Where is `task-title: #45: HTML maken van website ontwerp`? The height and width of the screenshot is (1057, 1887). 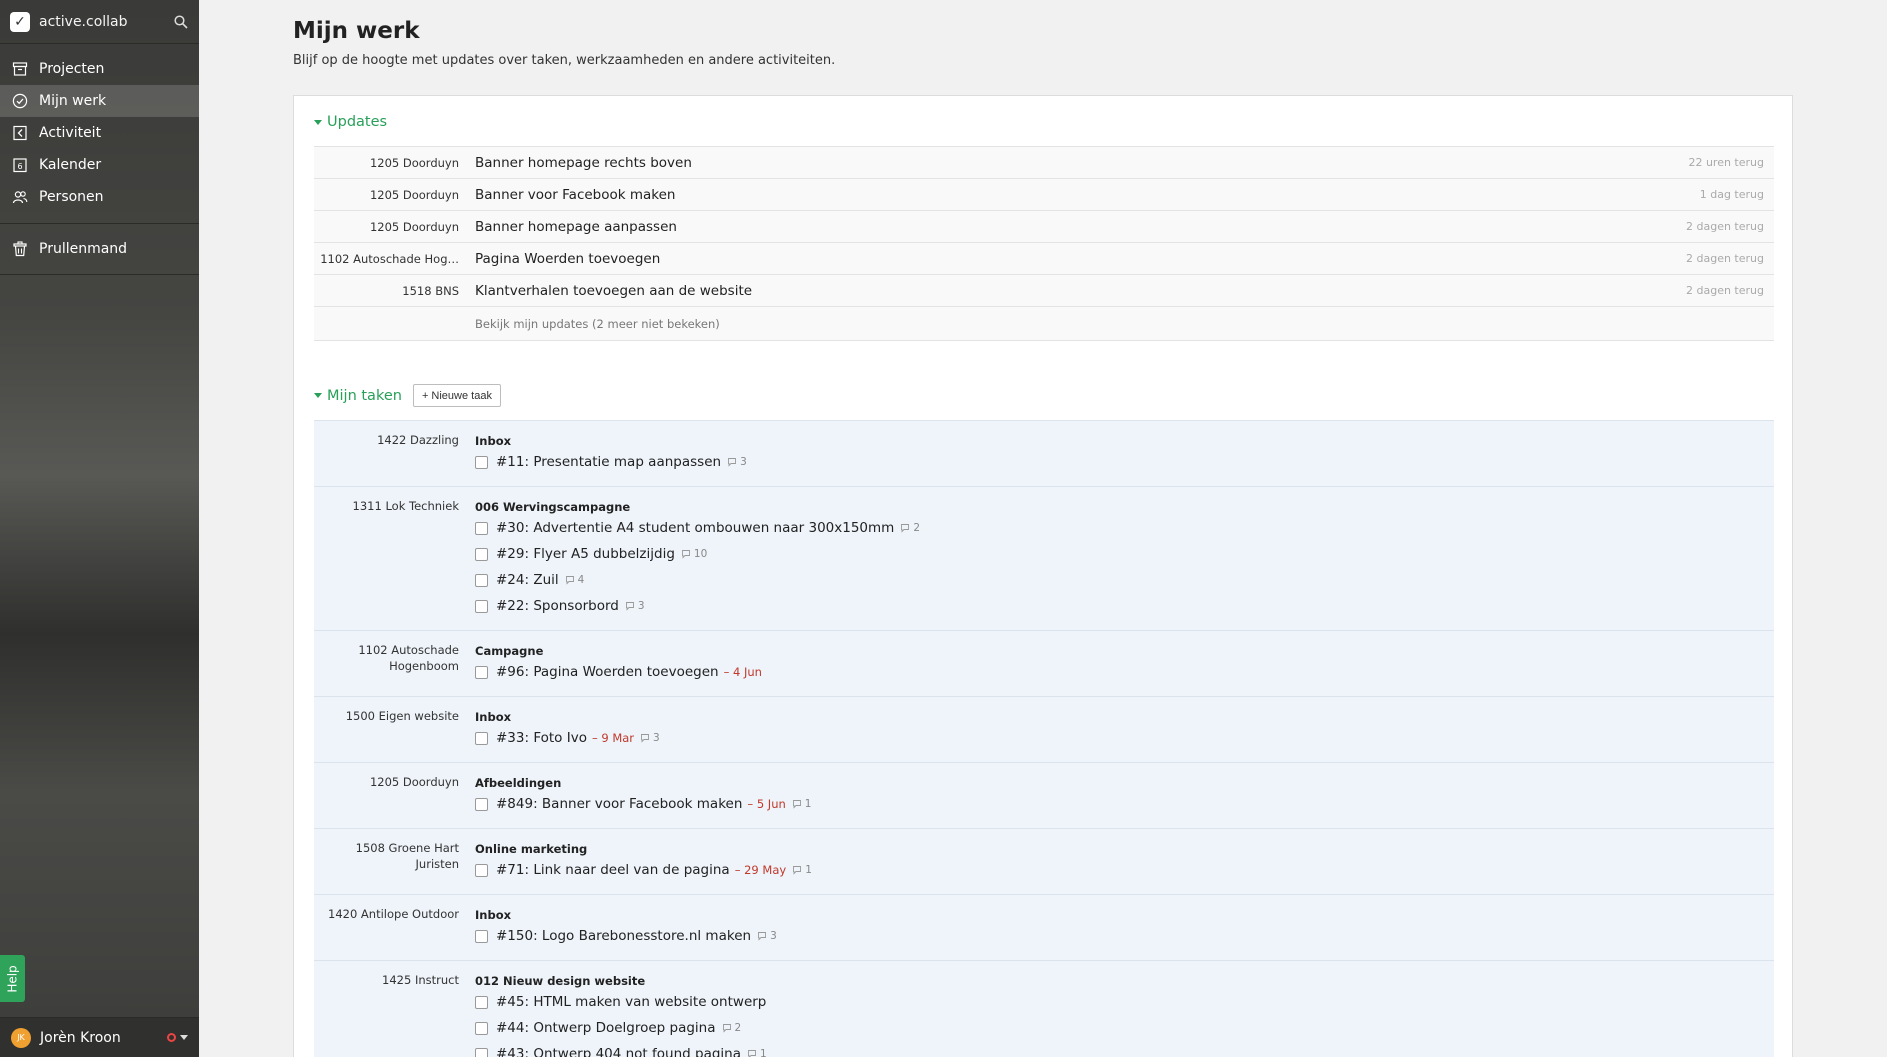 task-title: #45: HTML maken van website ontwerp is located at coordinates (631, 1002).